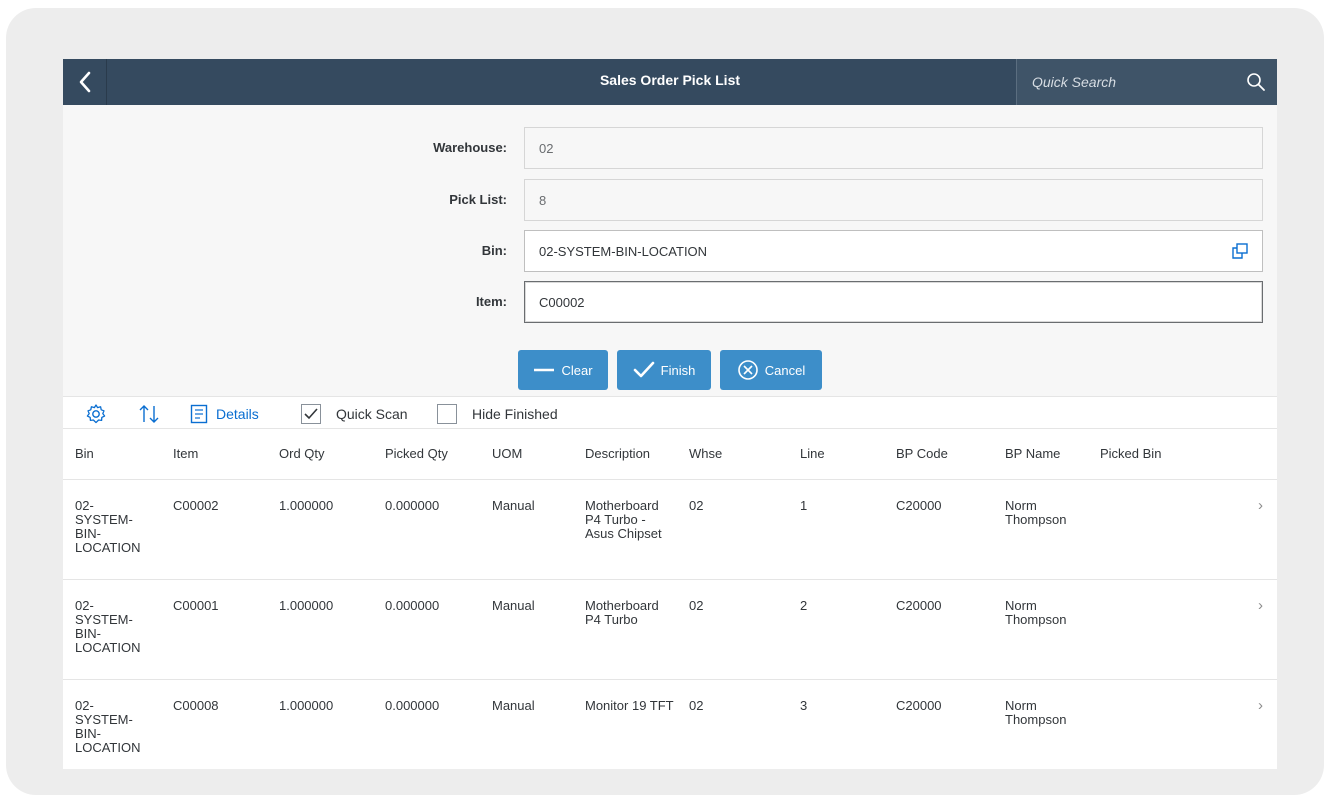 This screenshot has width=1330, height=801. Describe the element at coordinates (494, 250) in the screenshot. I see `bin-label: Bin:` at that location.